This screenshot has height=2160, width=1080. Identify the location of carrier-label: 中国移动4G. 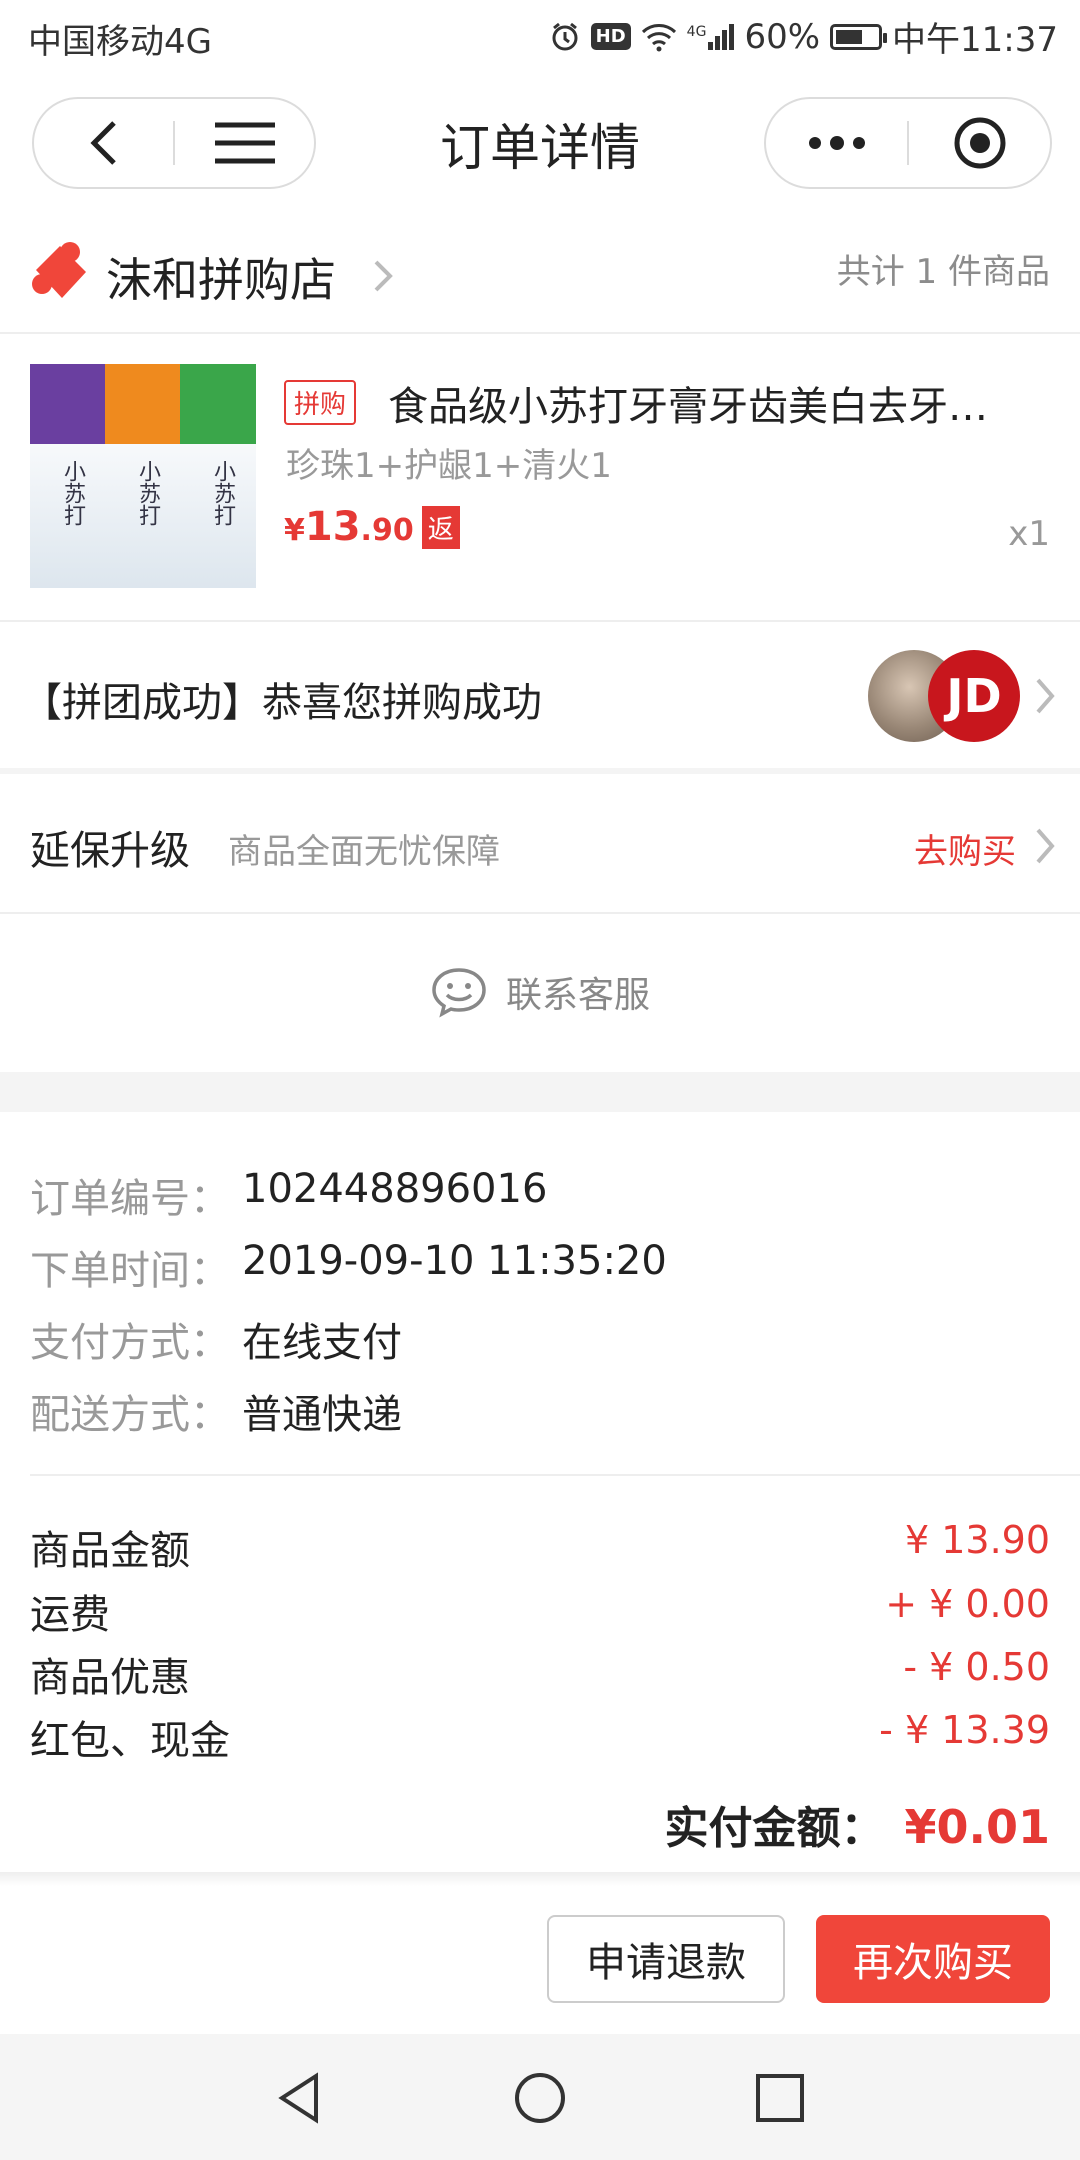
(120, 42).